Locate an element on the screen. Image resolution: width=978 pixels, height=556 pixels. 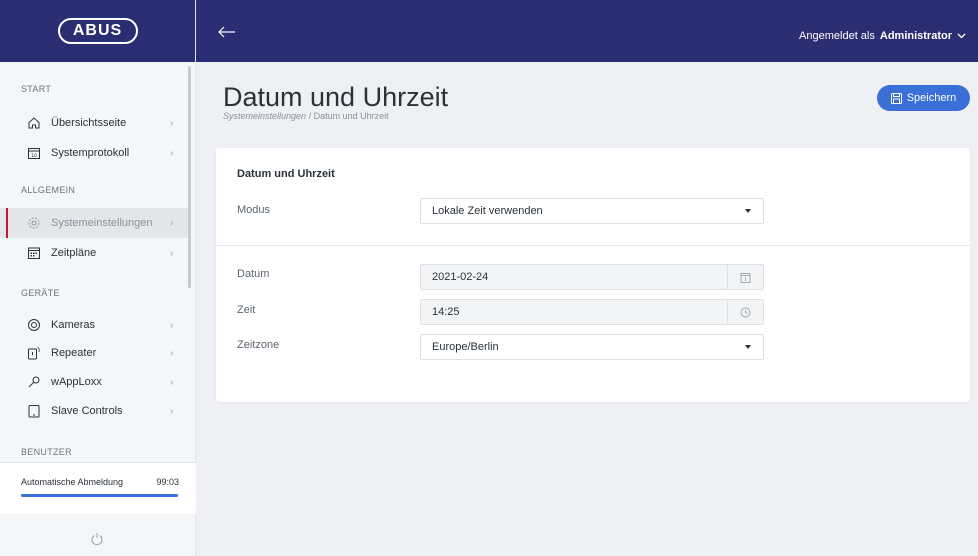
sidebar-item-label: Übersichtsseite is located at coordinates (89, 123).